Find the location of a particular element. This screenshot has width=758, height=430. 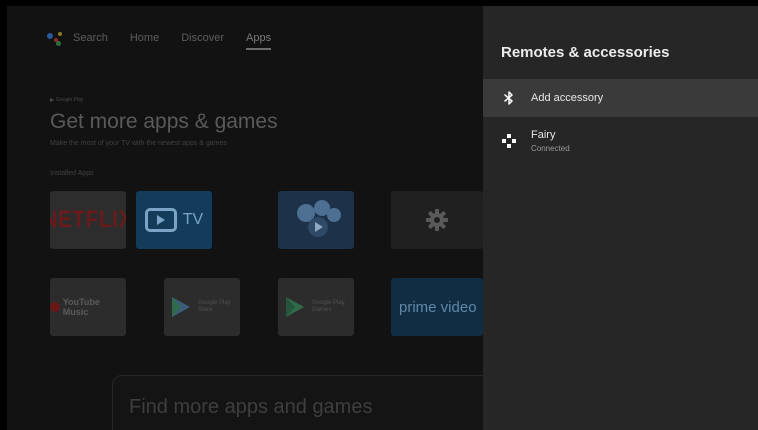

google-play-label: Google Play is located at coordinates (66, 100).